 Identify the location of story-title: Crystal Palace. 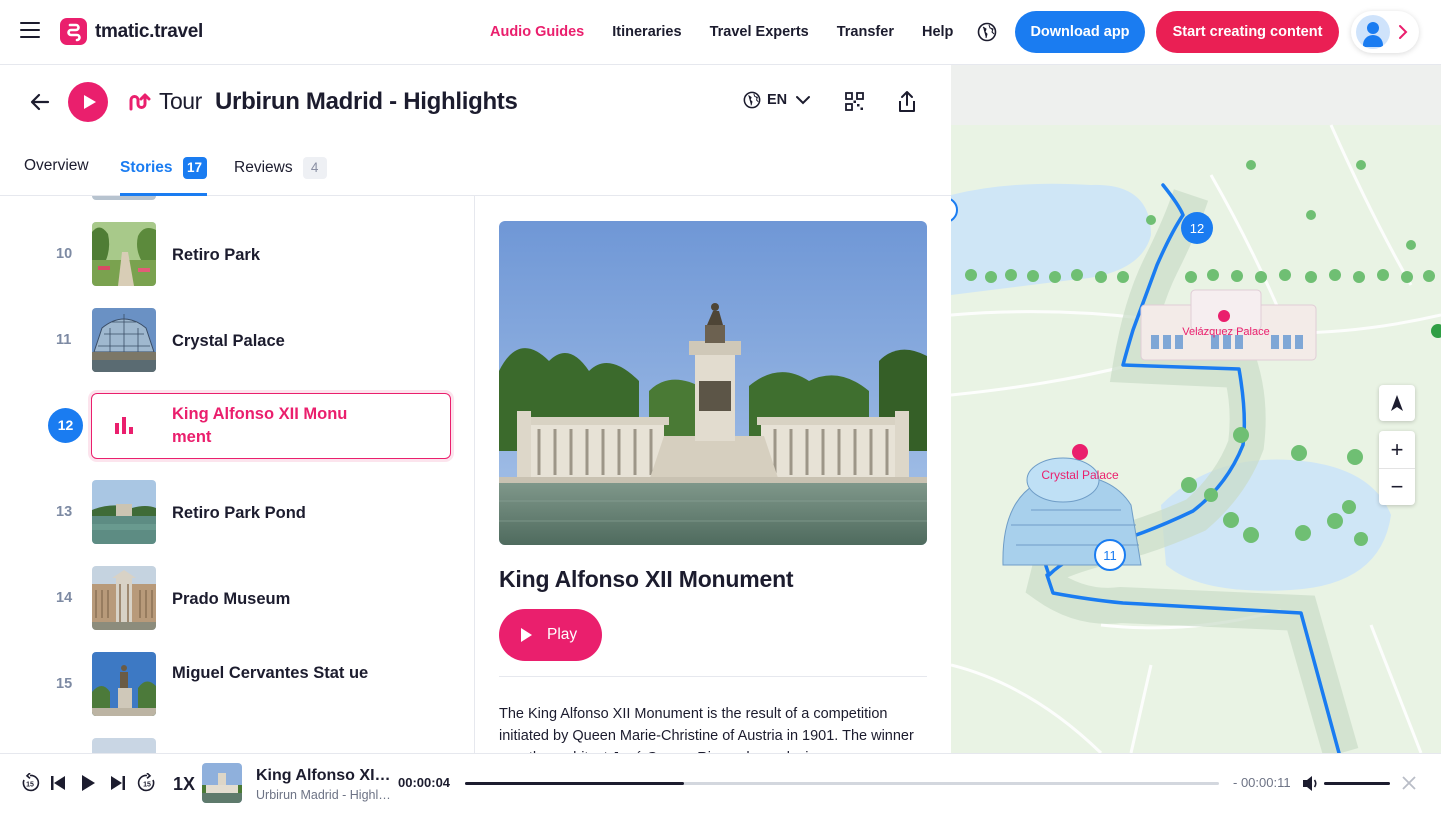
(228, 341).